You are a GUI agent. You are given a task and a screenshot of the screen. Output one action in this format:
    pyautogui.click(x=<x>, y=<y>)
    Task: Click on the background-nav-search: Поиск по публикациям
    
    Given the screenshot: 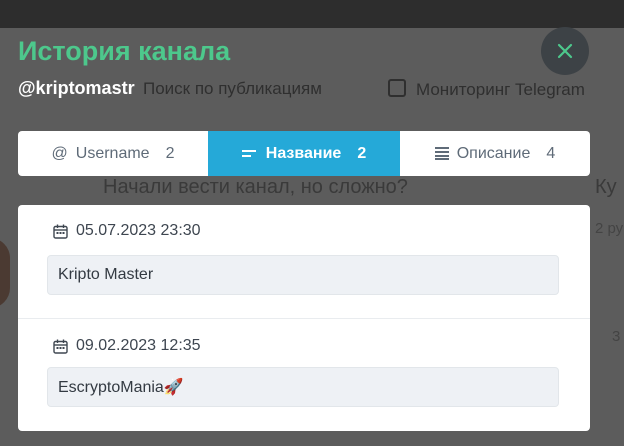 What is the action you would take?
    pyautogui.click(x=232, y=88)
    